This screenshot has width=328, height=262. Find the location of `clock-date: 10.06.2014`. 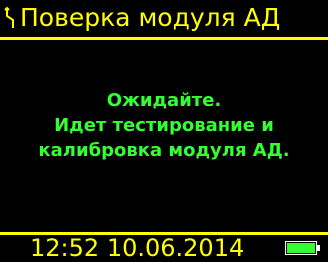

clock-date: 10.06.2014 is located at coordinates (175, 248).